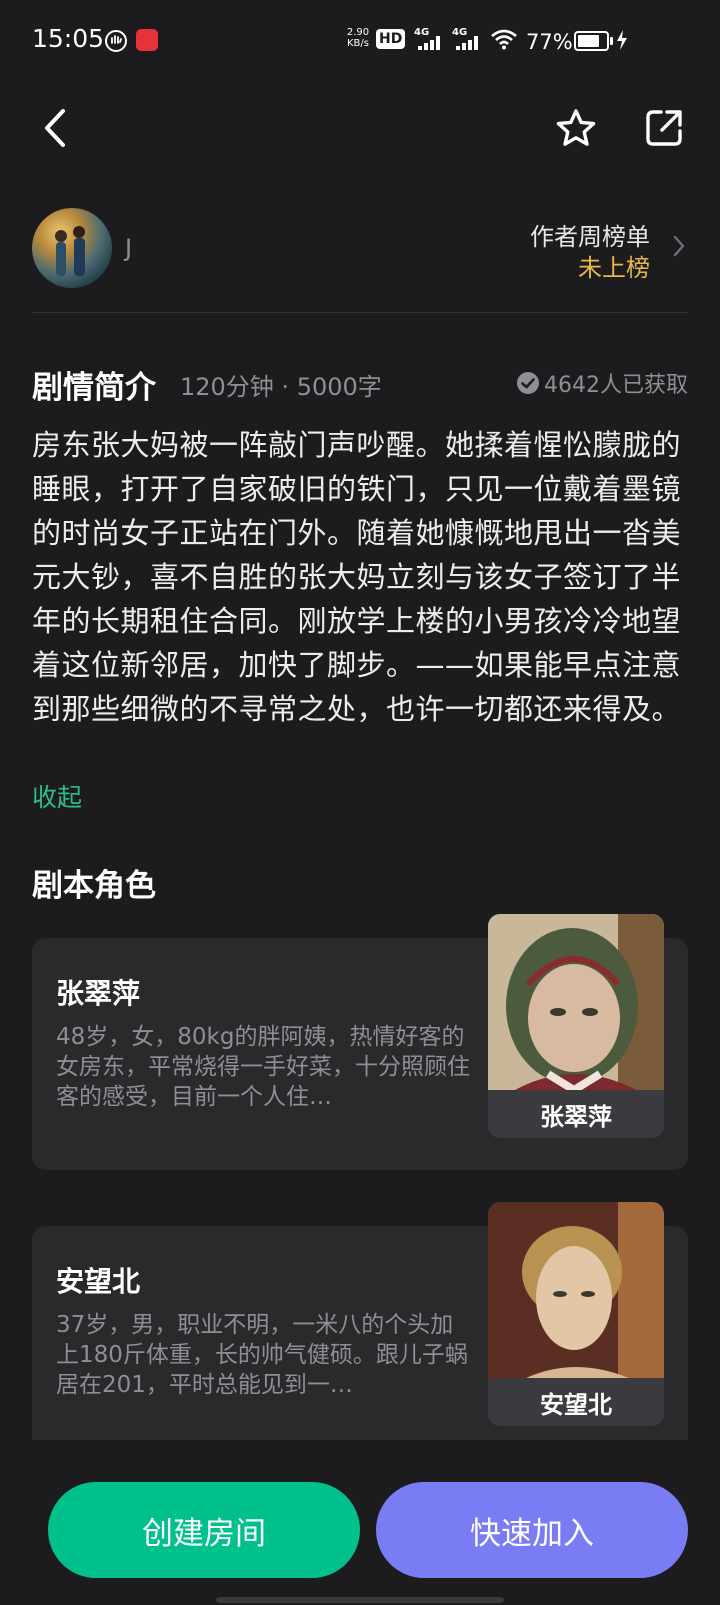 The image size is (720, 1605). Describe the element at coordinates (590, 237) in the screenshot. I see `rank-title: 作者周榜单` at that location.